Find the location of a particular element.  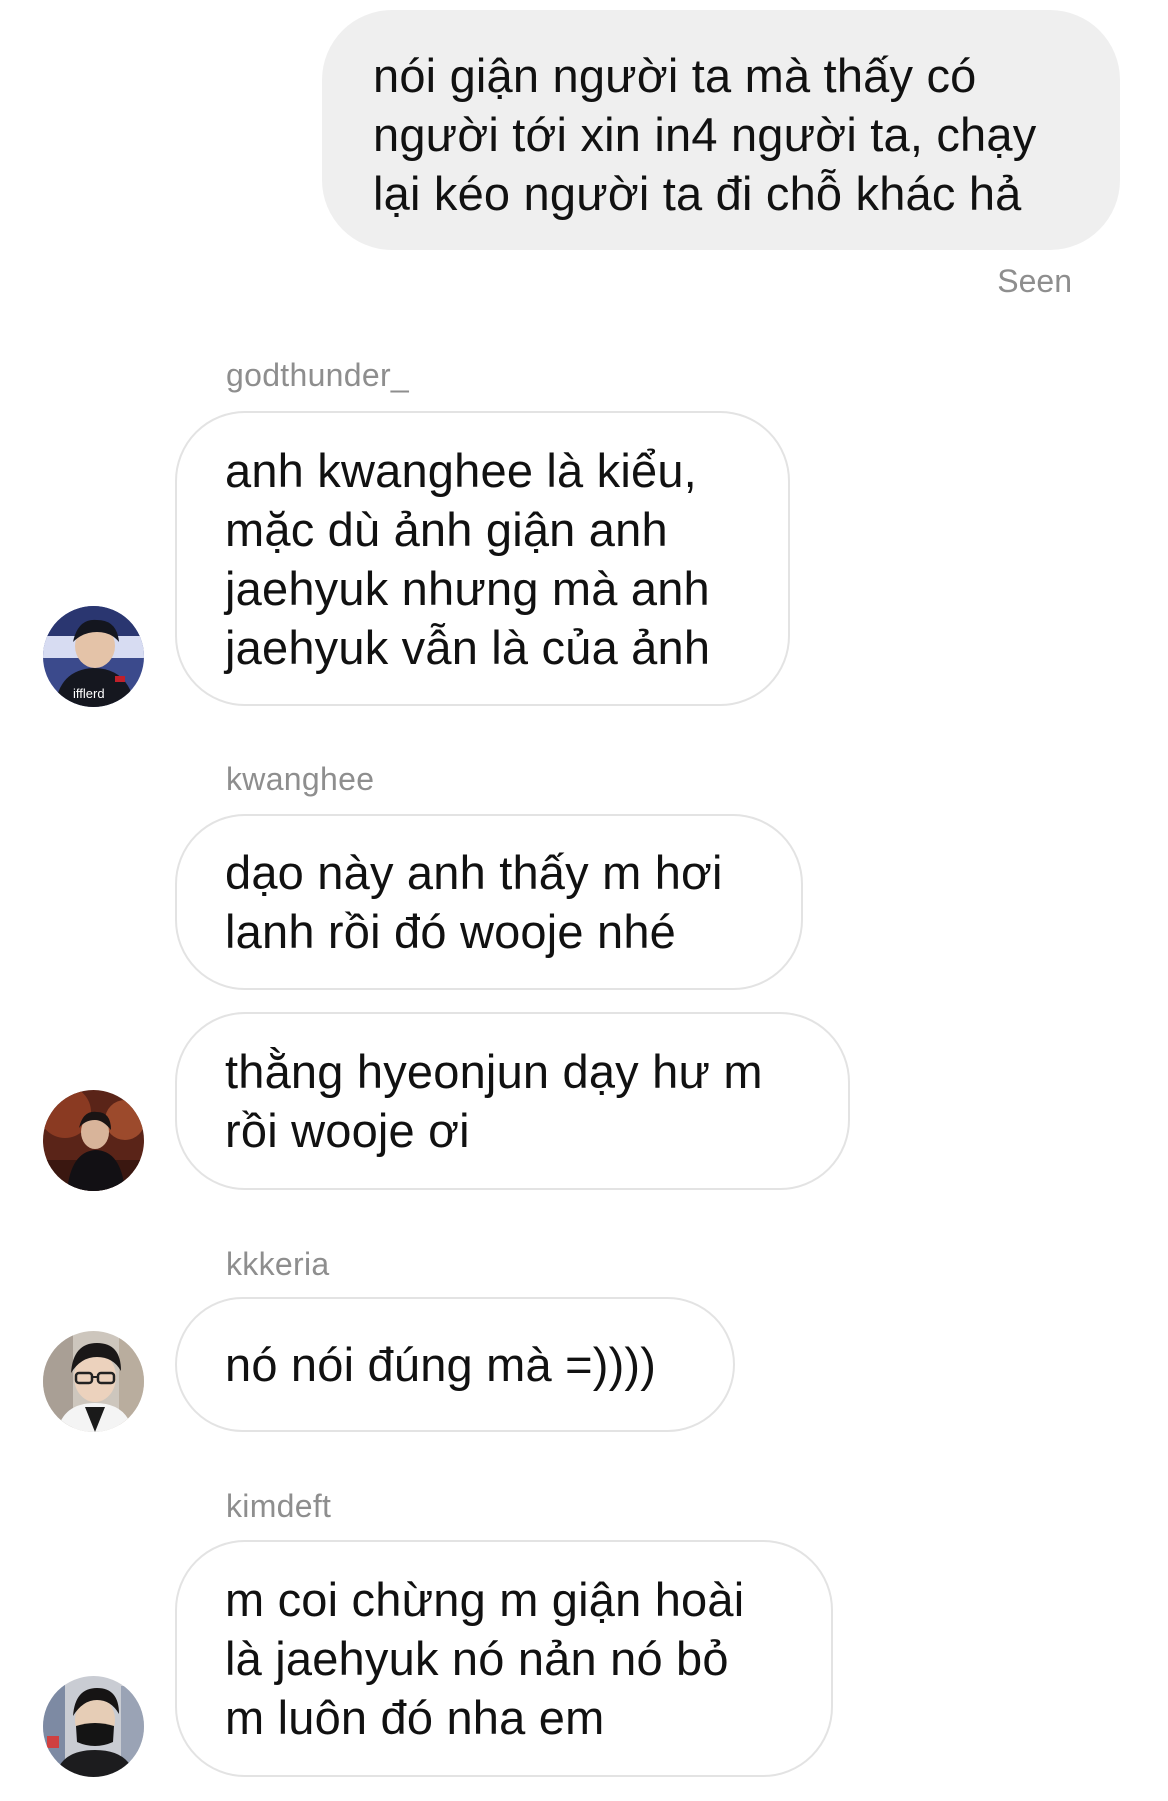

avatar-godthunder: ifflerd is located at coordinates (93, 656).